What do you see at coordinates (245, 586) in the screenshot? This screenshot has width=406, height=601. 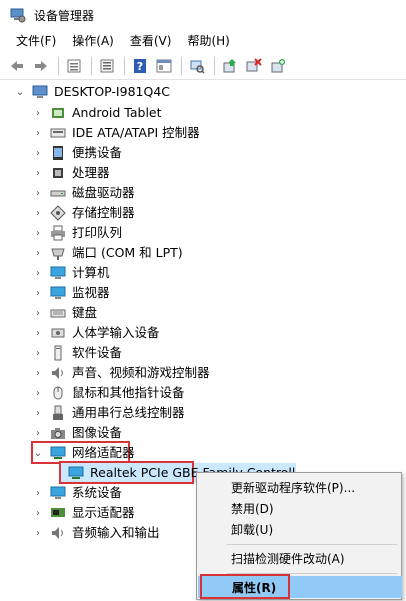 I see `properties-highlight` at bounding box center [245, 586].